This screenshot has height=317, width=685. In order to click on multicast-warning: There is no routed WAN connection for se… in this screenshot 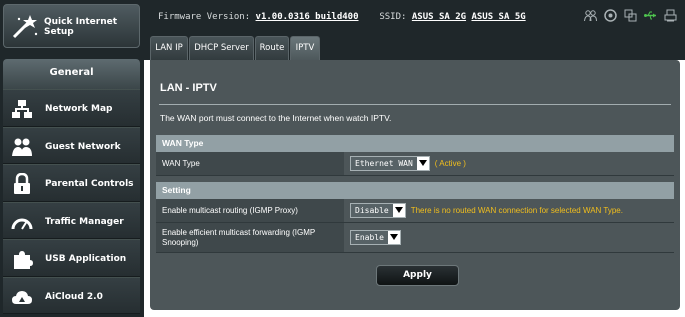, I will do `click(516, 210)`.